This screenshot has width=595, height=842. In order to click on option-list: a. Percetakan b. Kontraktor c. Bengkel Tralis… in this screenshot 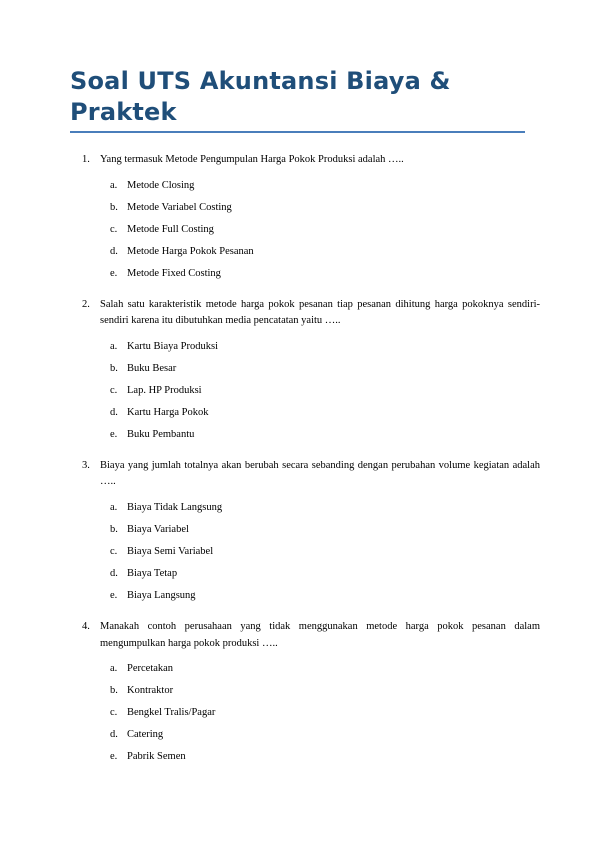, I will do `click(297, 716)`.